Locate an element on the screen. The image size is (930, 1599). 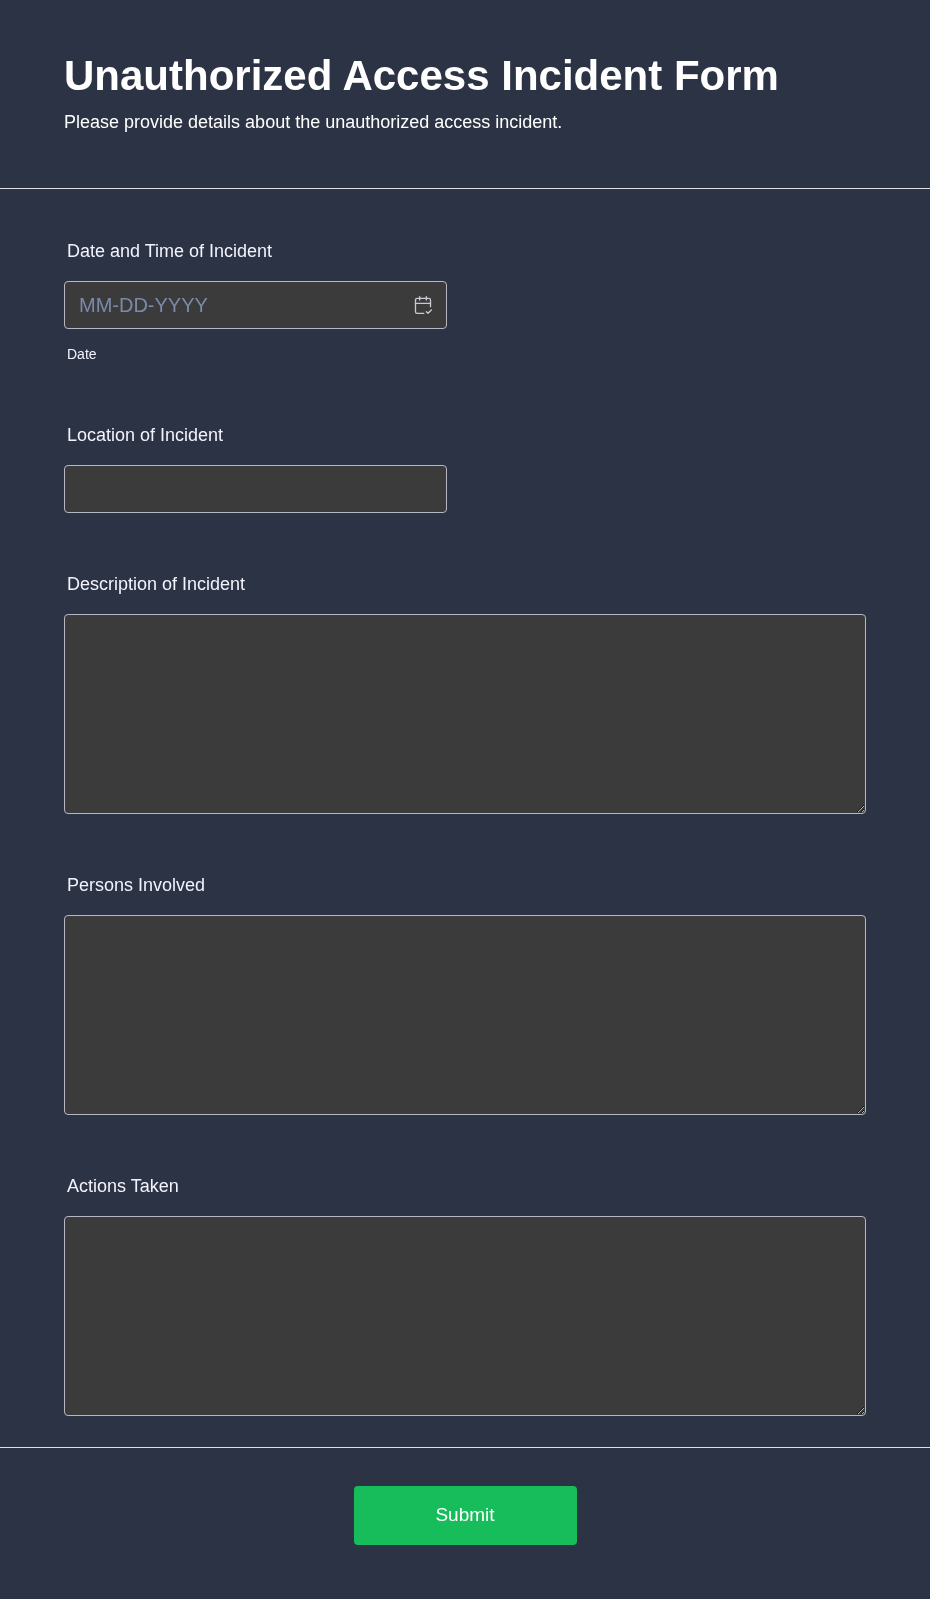
field-label: Date and Time of Incident is located at coordinates (170, 251).